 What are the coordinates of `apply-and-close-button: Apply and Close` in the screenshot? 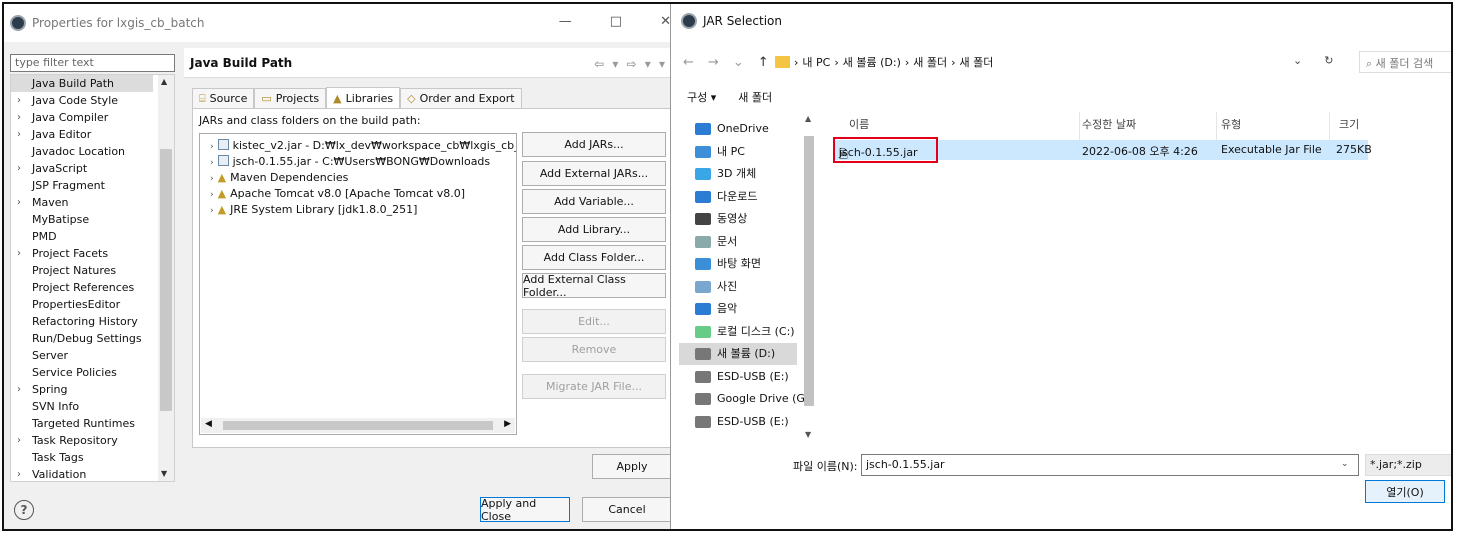 It's located at (525, 510).